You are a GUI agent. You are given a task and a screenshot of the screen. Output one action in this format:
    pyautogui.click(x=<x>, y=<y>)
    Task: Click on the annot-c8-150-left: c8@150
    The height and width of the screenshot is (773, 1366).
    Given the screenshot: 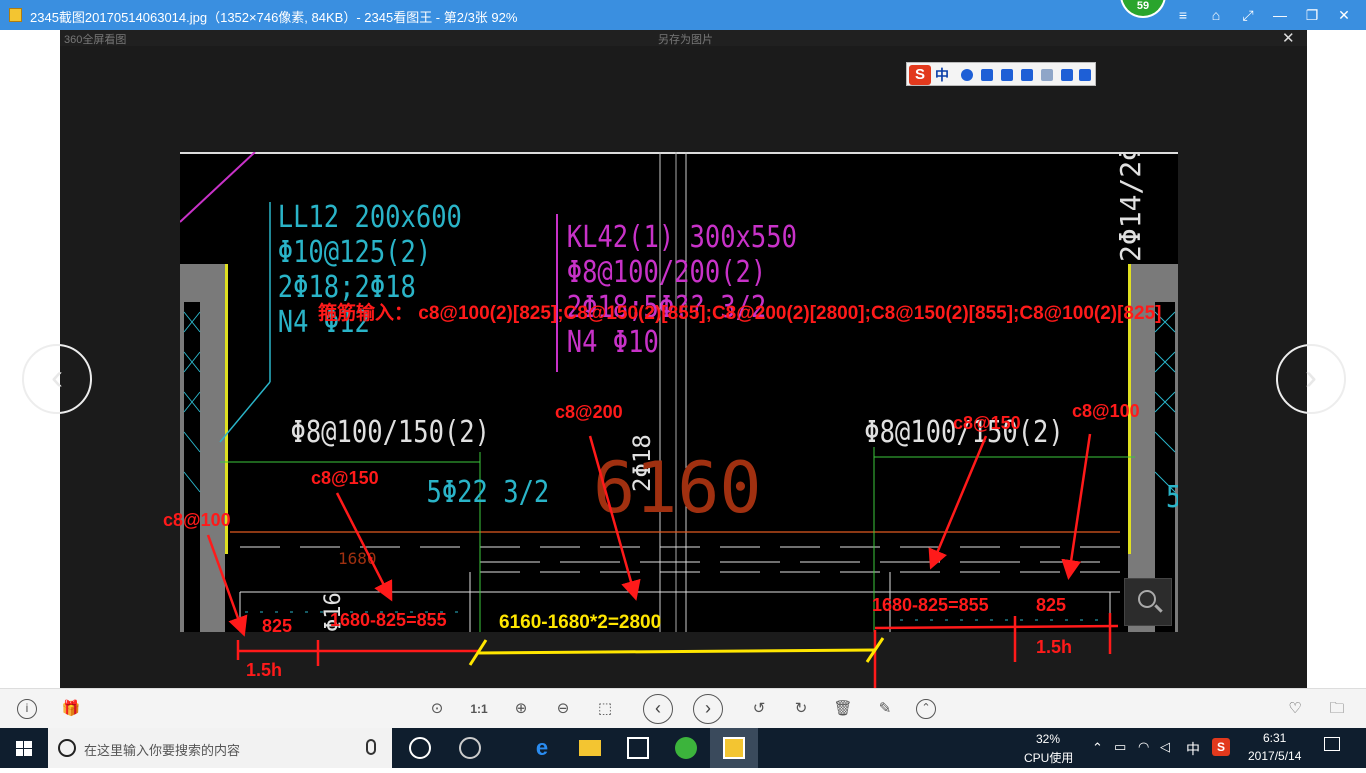 What is the action you would take?
    pyautogui.click(x=345, y=478)
    